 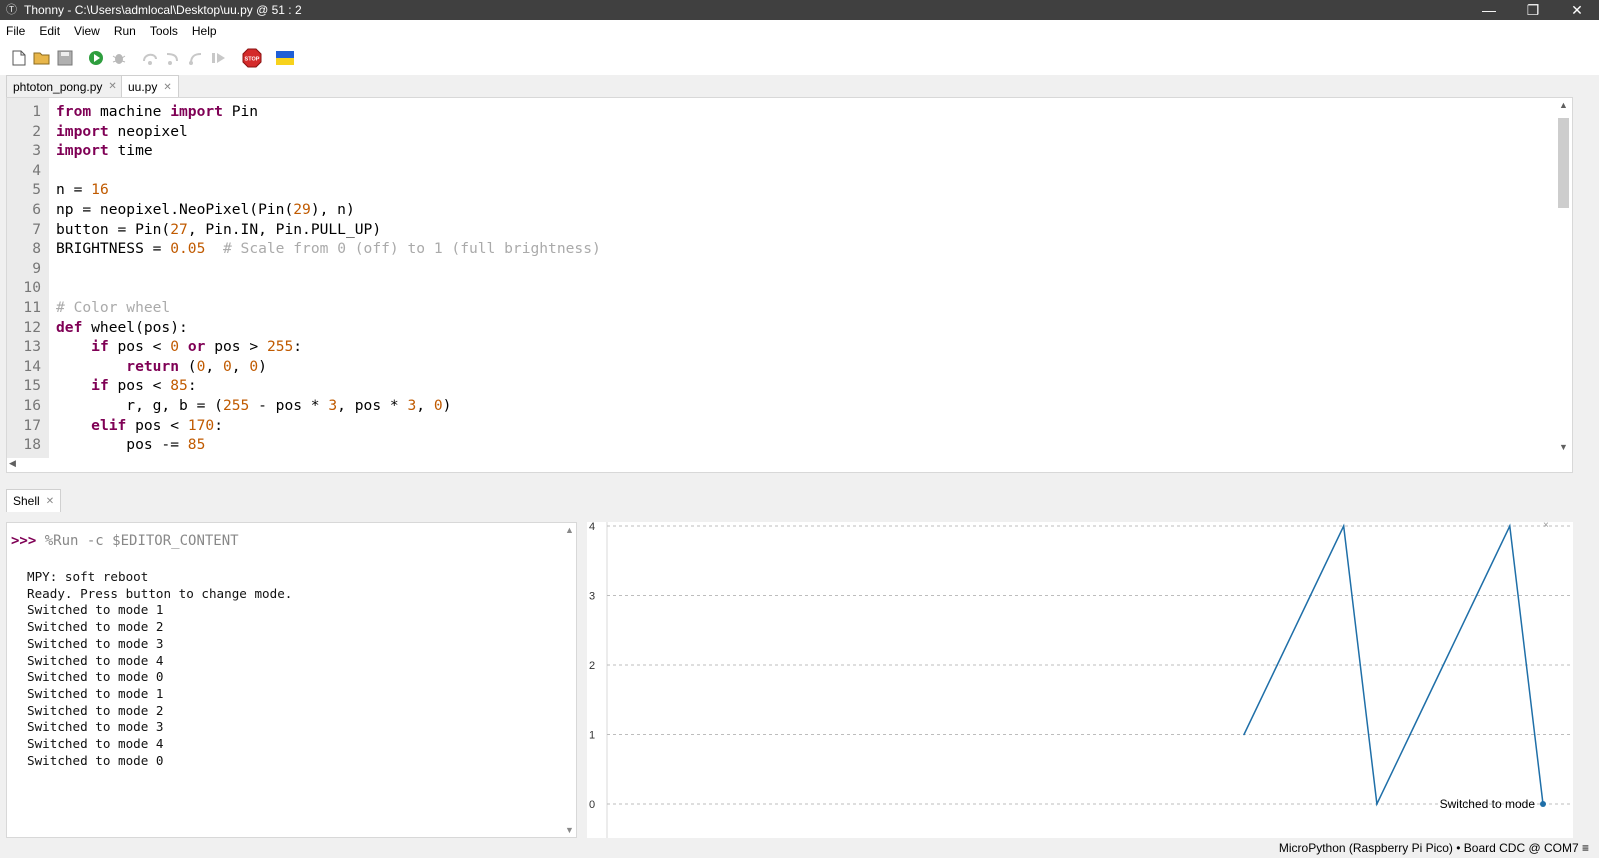 I want to click on open-folder-icon, so click(x=42, y=58).